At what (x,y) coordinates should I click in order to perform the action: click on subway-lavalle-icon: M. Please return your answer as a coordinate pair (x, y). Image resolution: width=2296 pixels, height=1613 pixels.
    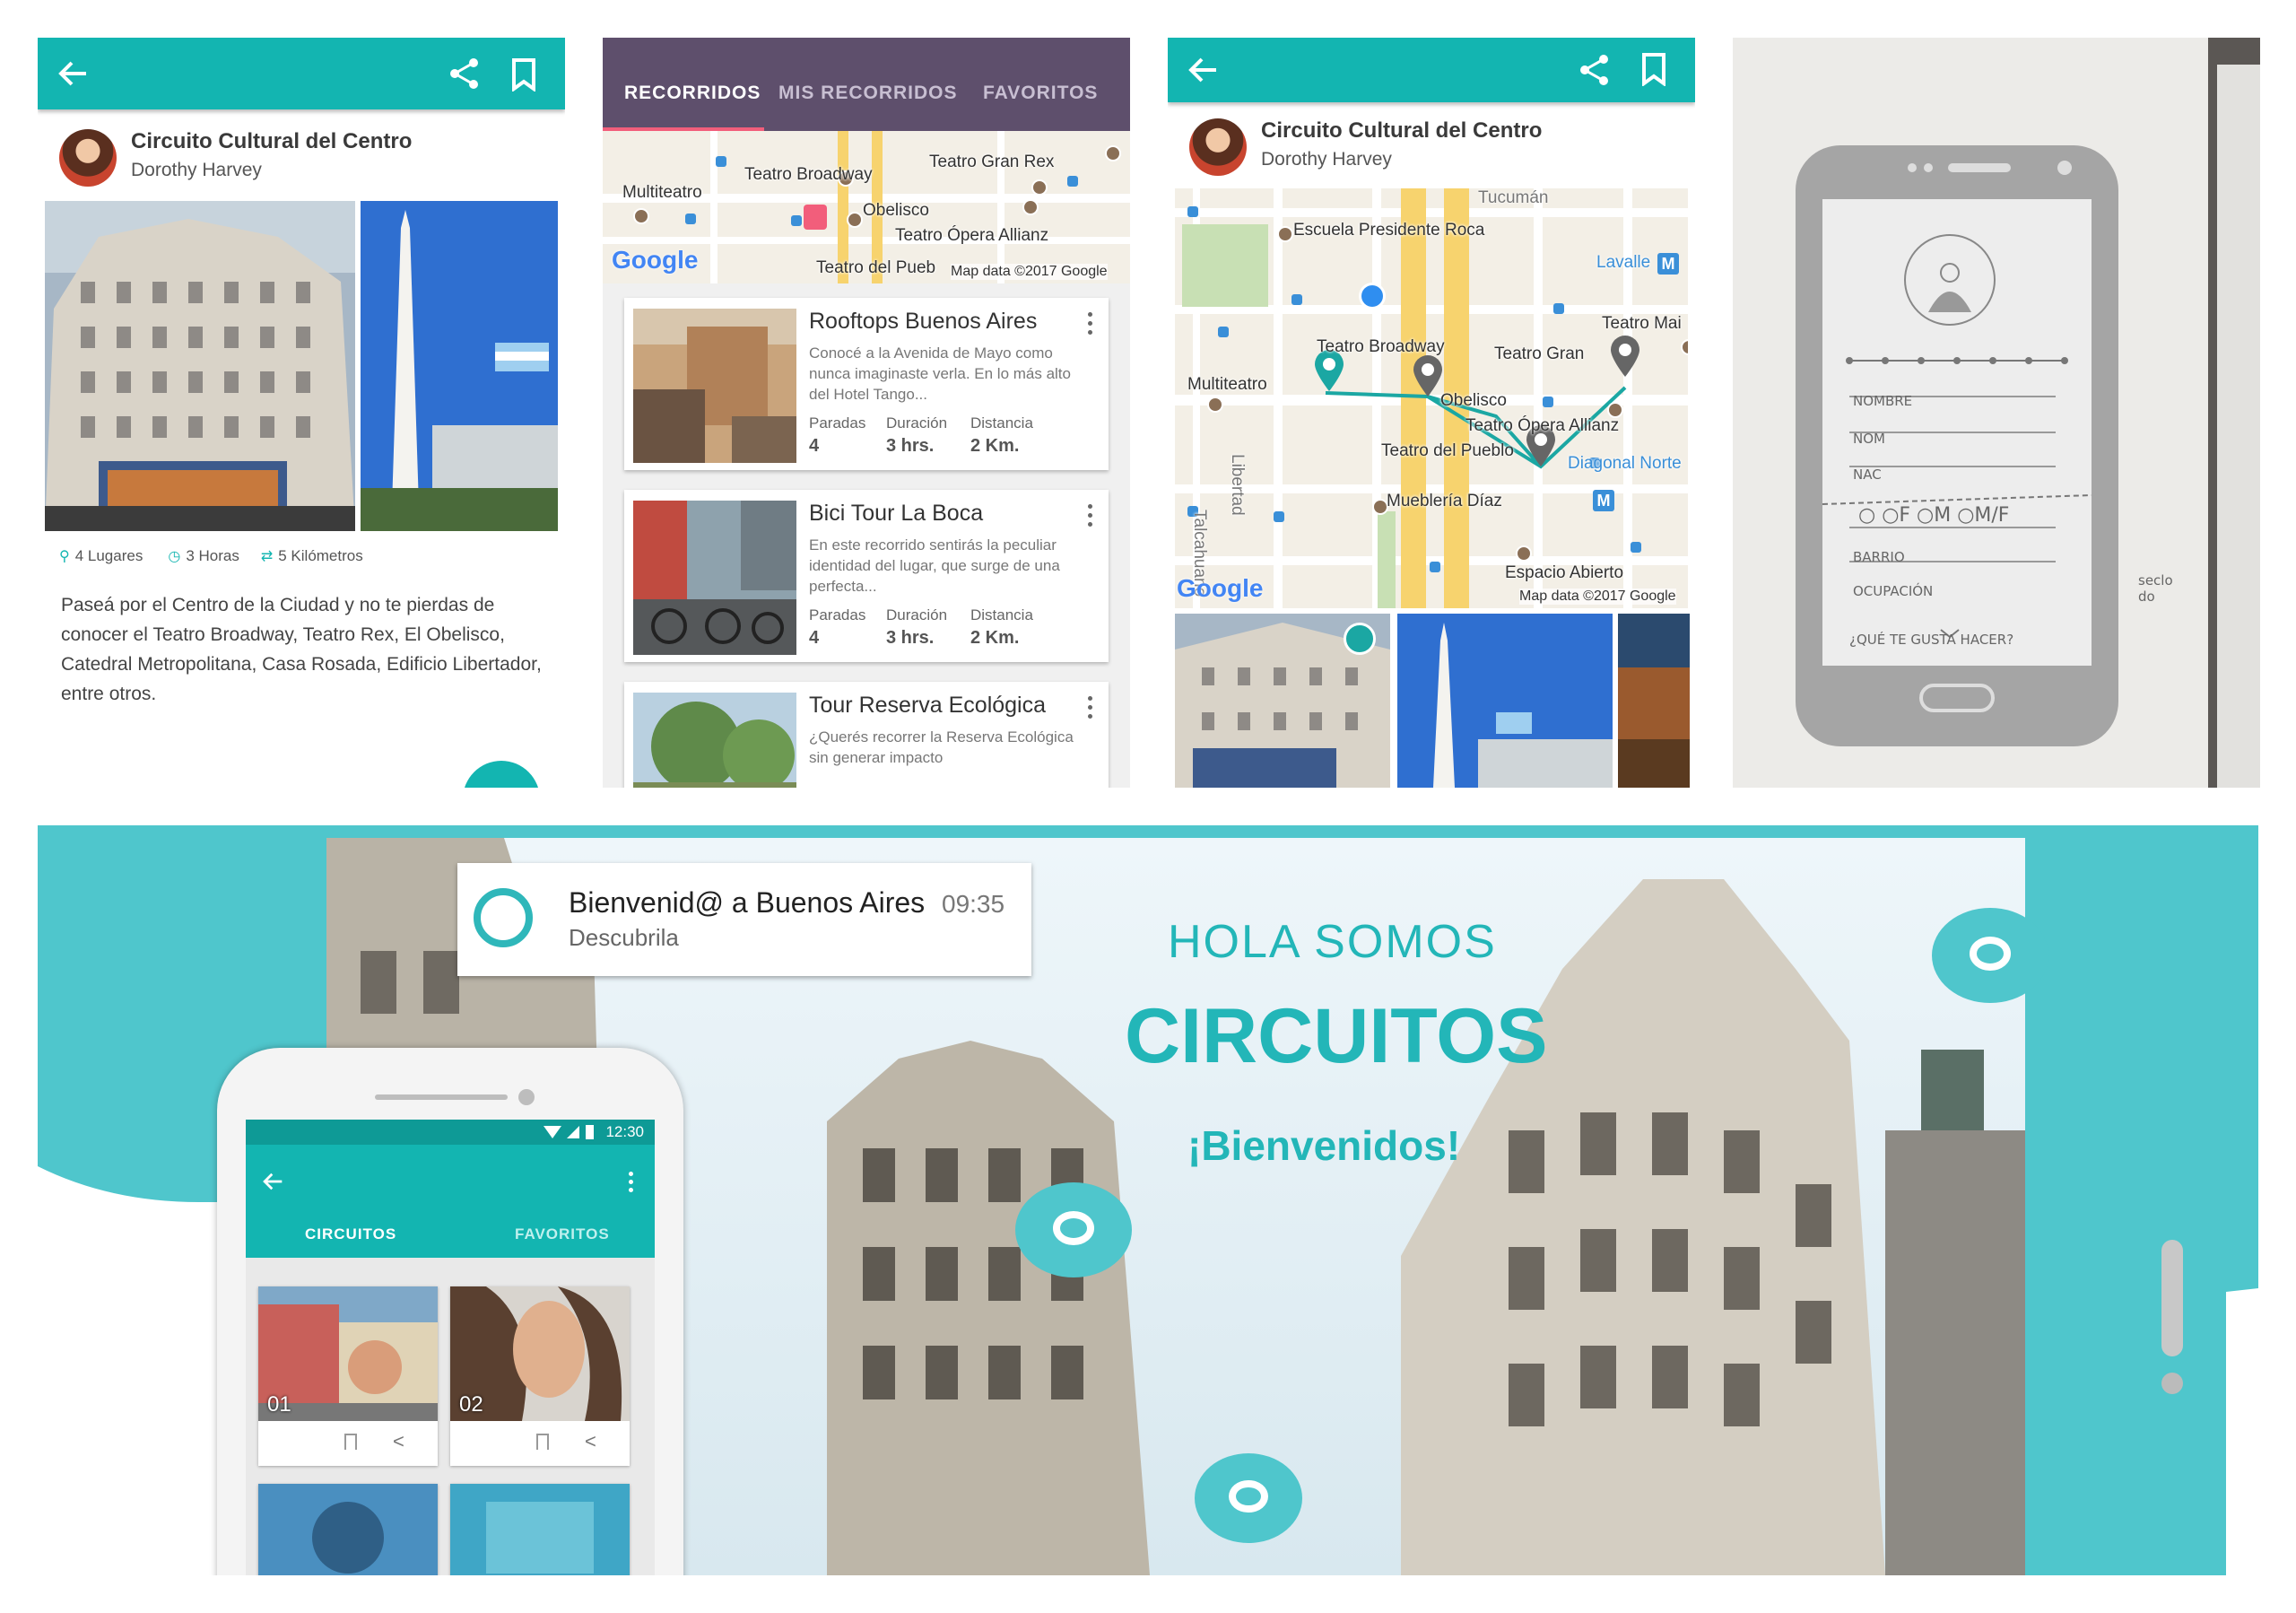
    Looking at the image, I should click on (1668, 264).